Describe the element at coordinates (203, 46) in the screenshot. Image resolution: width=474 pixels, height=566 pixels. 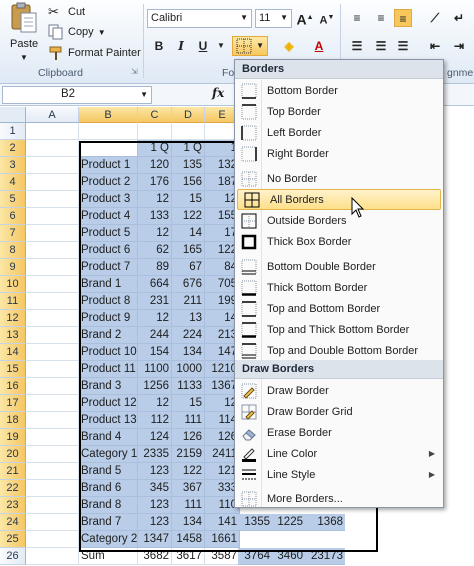
I see `underline-icon: U` at that location.